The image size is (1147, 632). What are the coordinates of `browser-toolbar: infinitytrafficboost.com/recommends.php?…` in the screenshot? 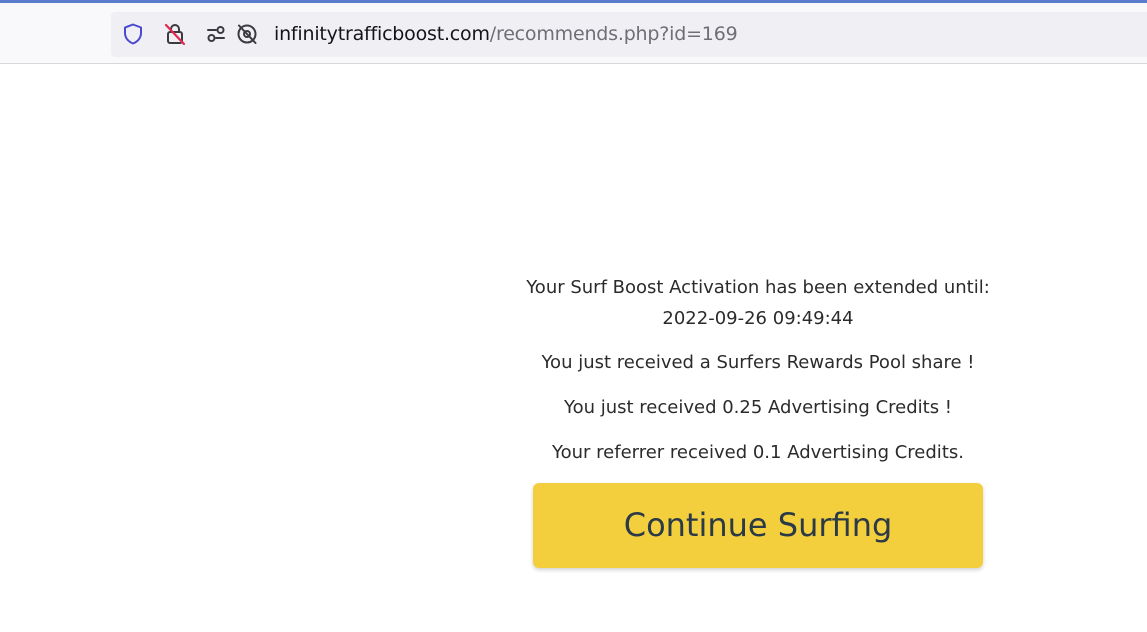 It's located at (573, 33).